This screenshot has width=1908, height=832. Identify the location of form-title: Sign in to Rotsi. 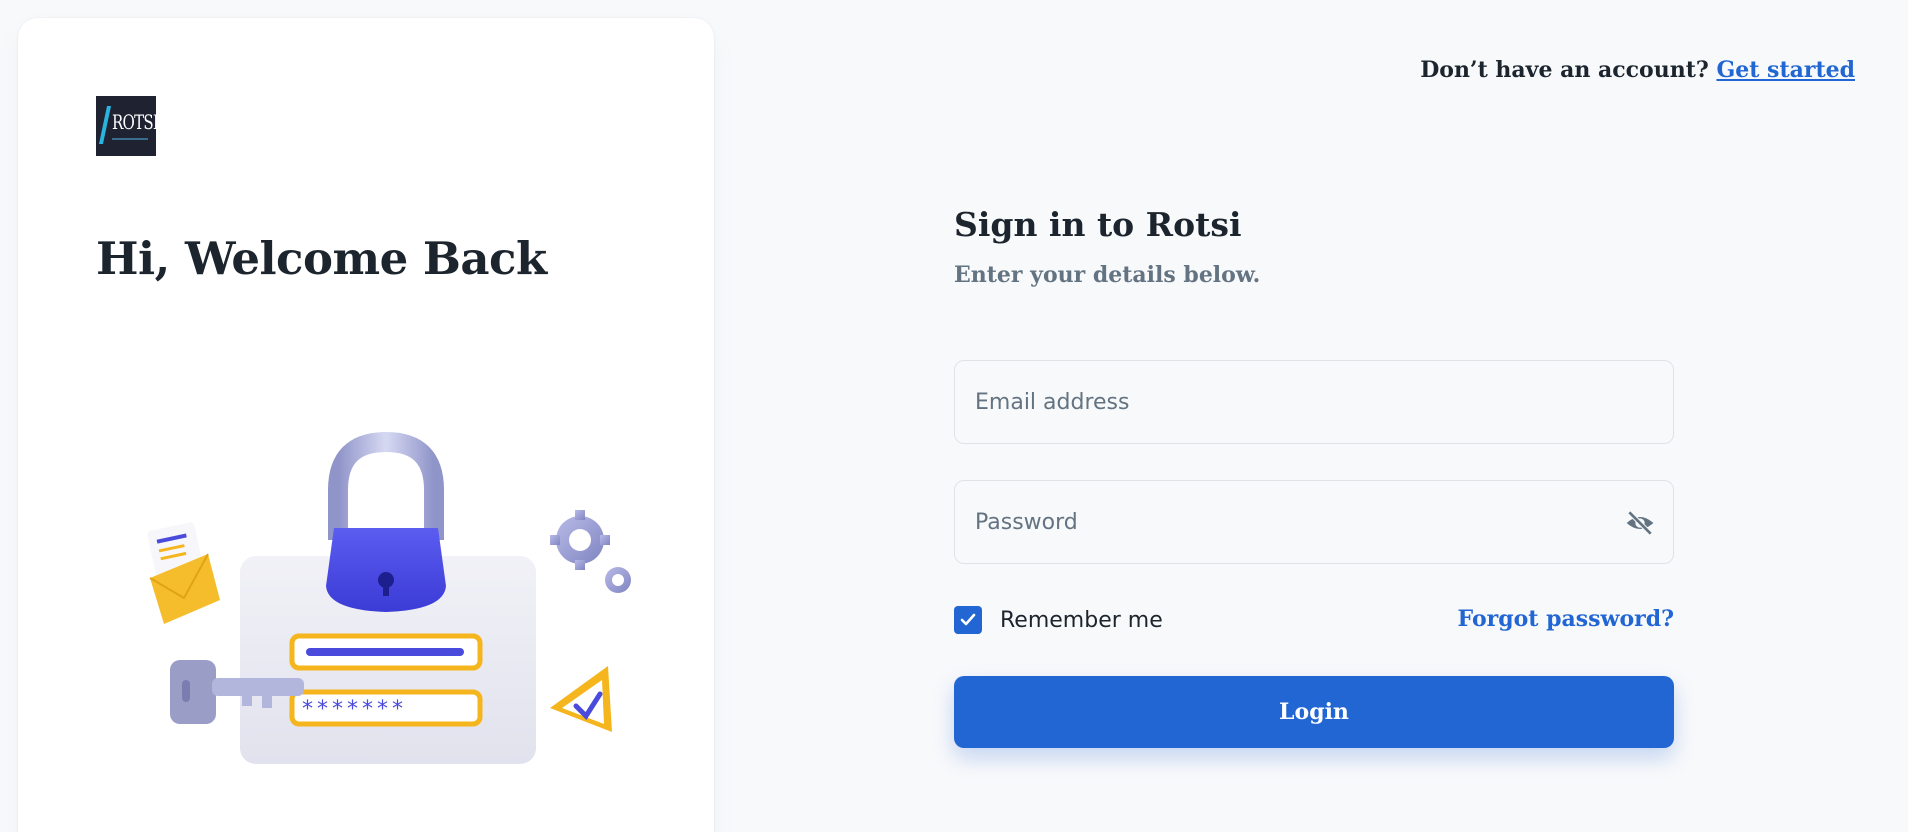
(1098, 224).